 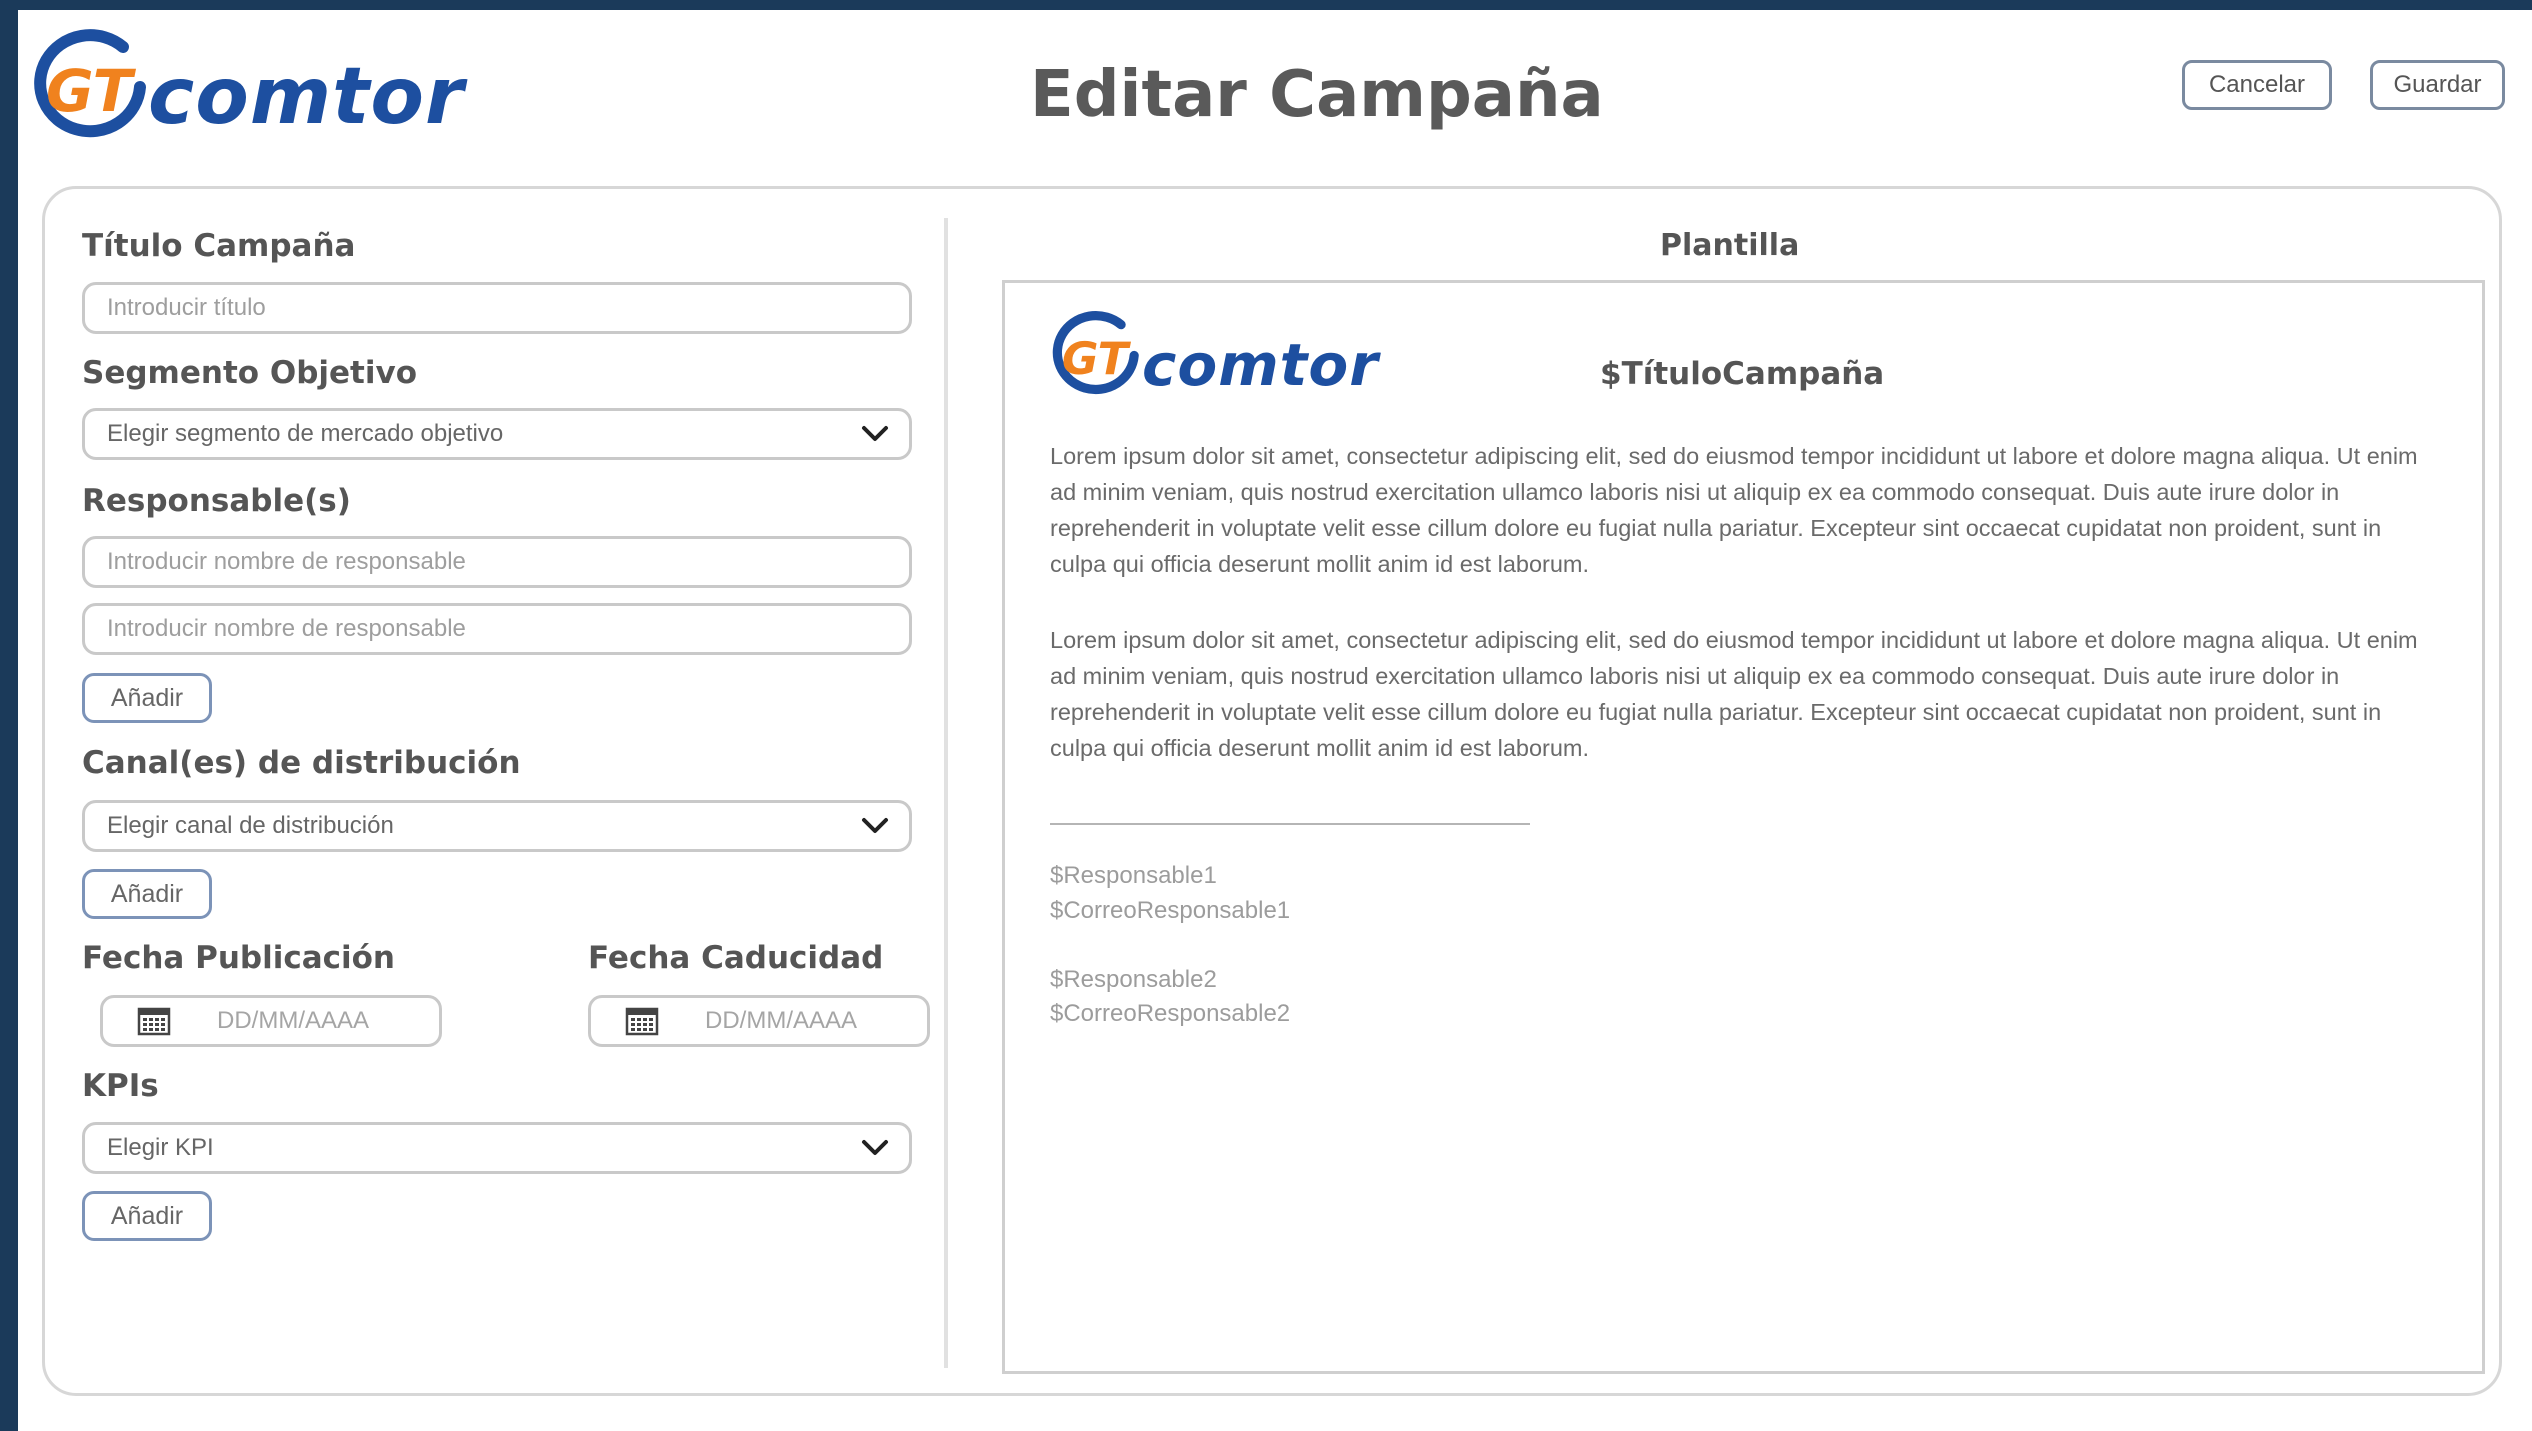 What do you see at coordinates (1133, 875) in the screenshot?
I see `responsible-1-variable: $Responsable1` at bounding box center [1133, 875].